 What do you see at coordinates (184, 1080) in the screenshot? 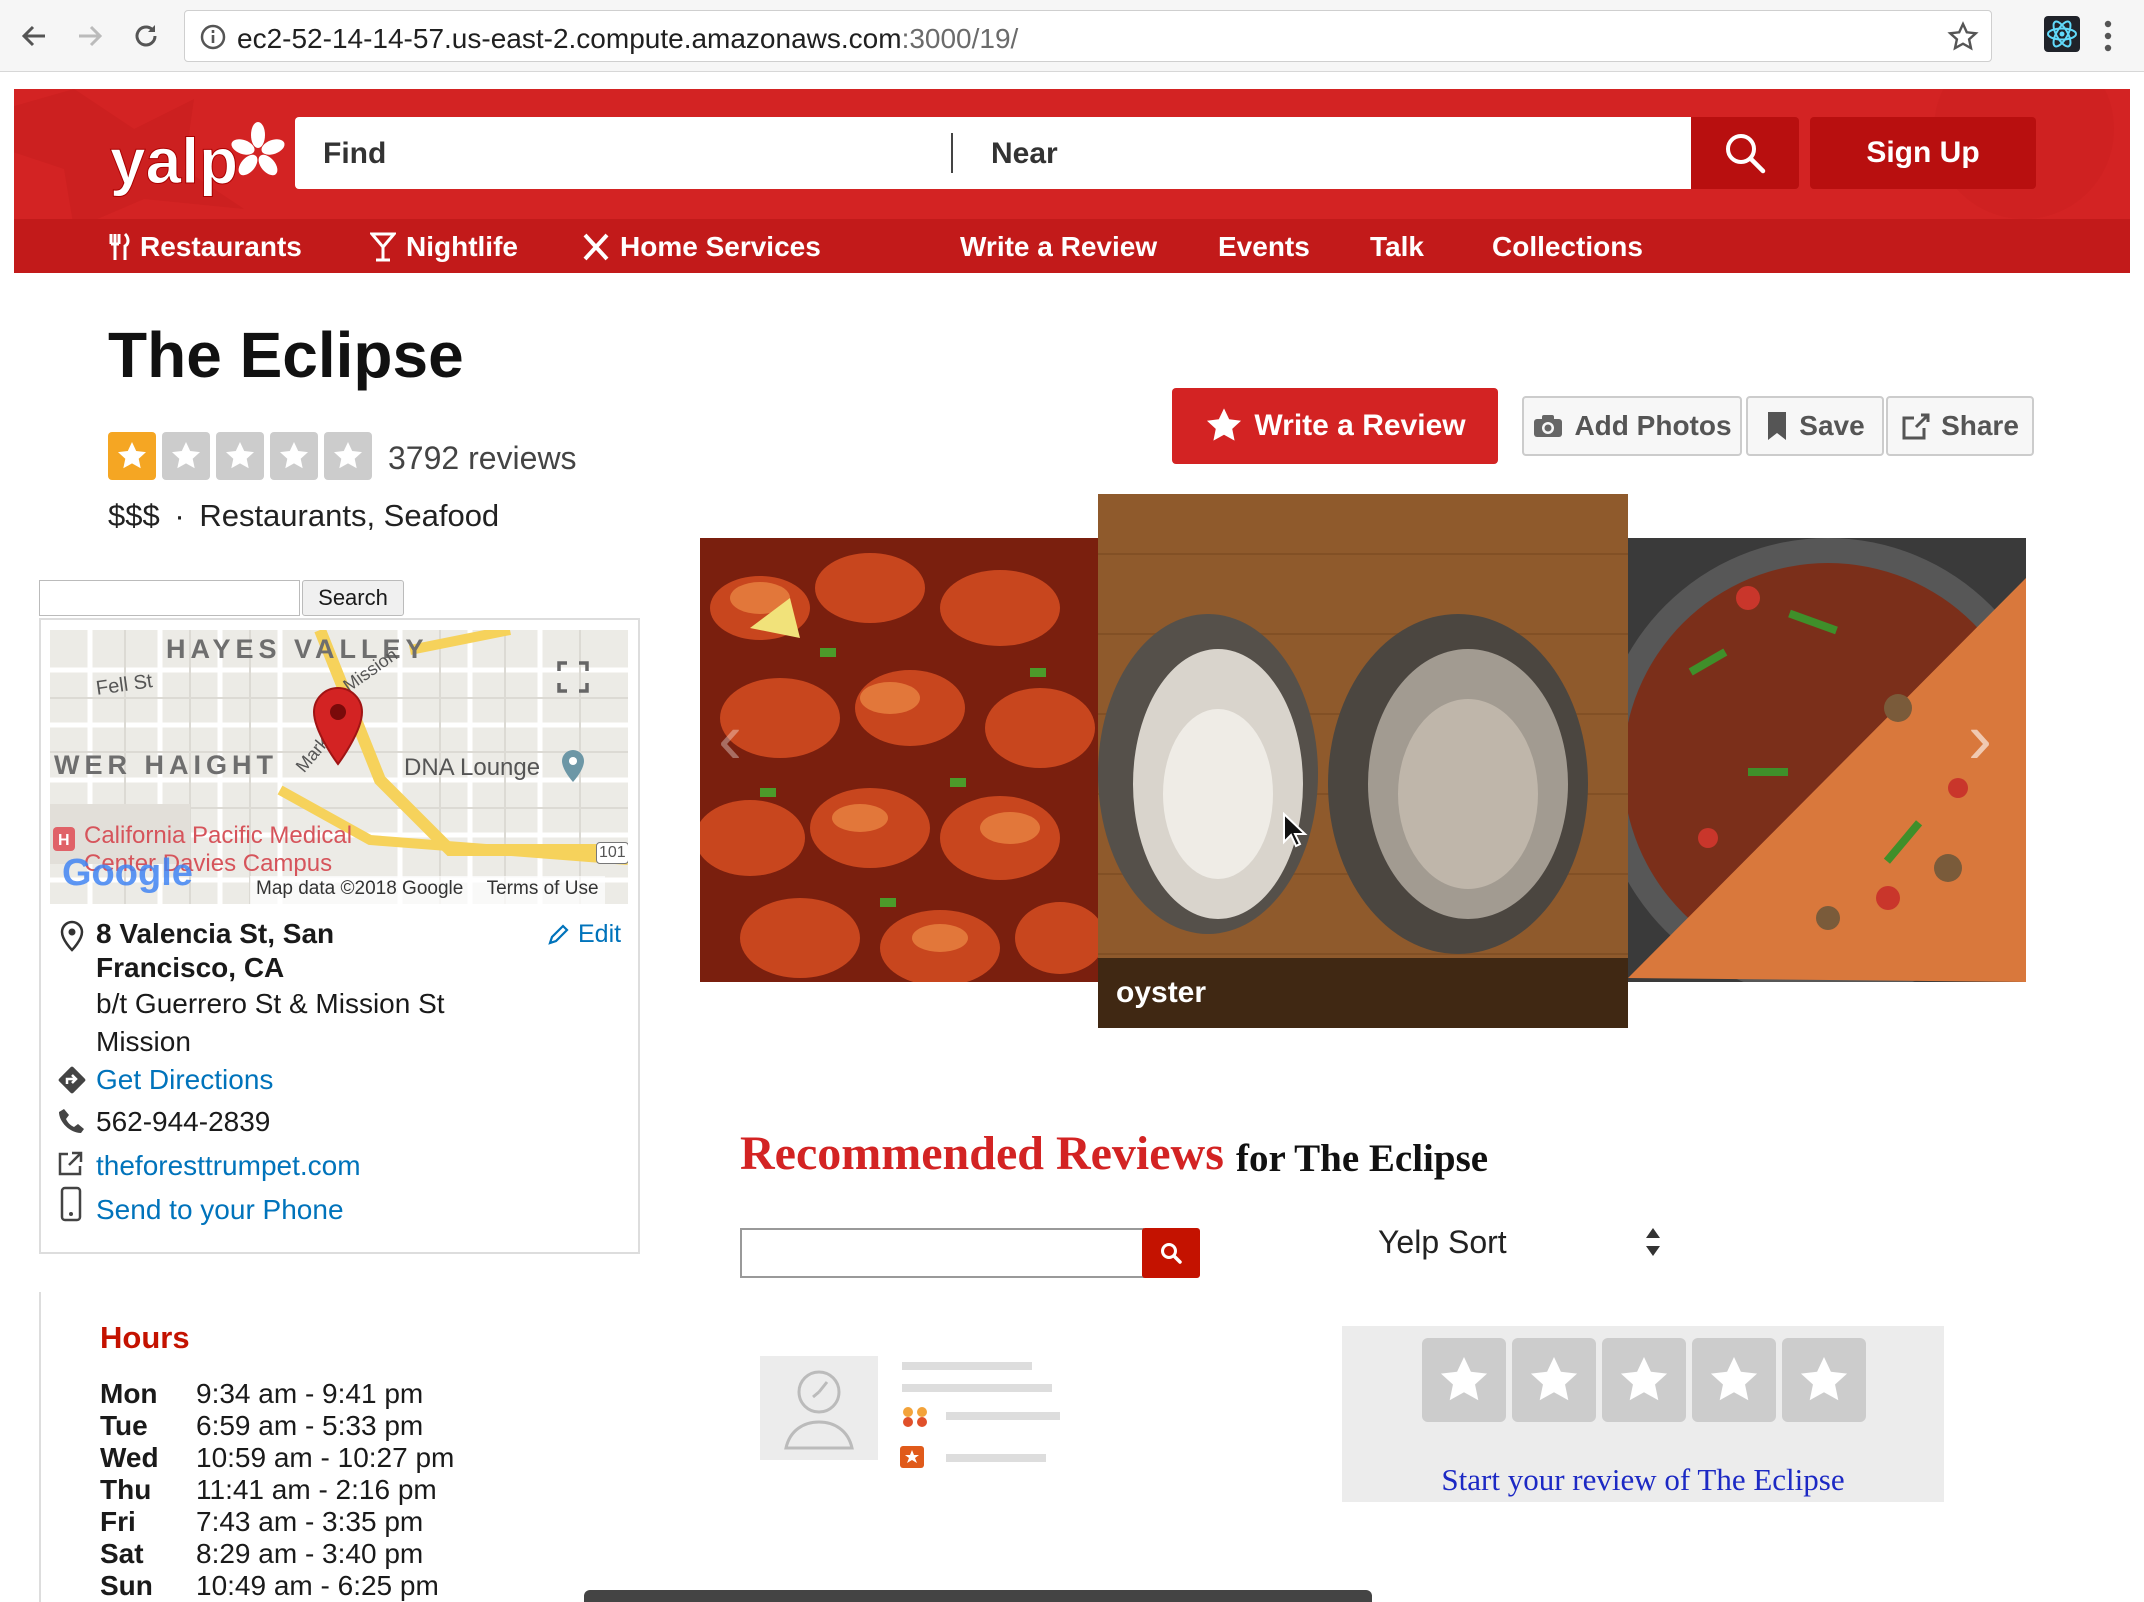
I see `get-directions-link: Get Directions` at bounding box center [184, 1080].